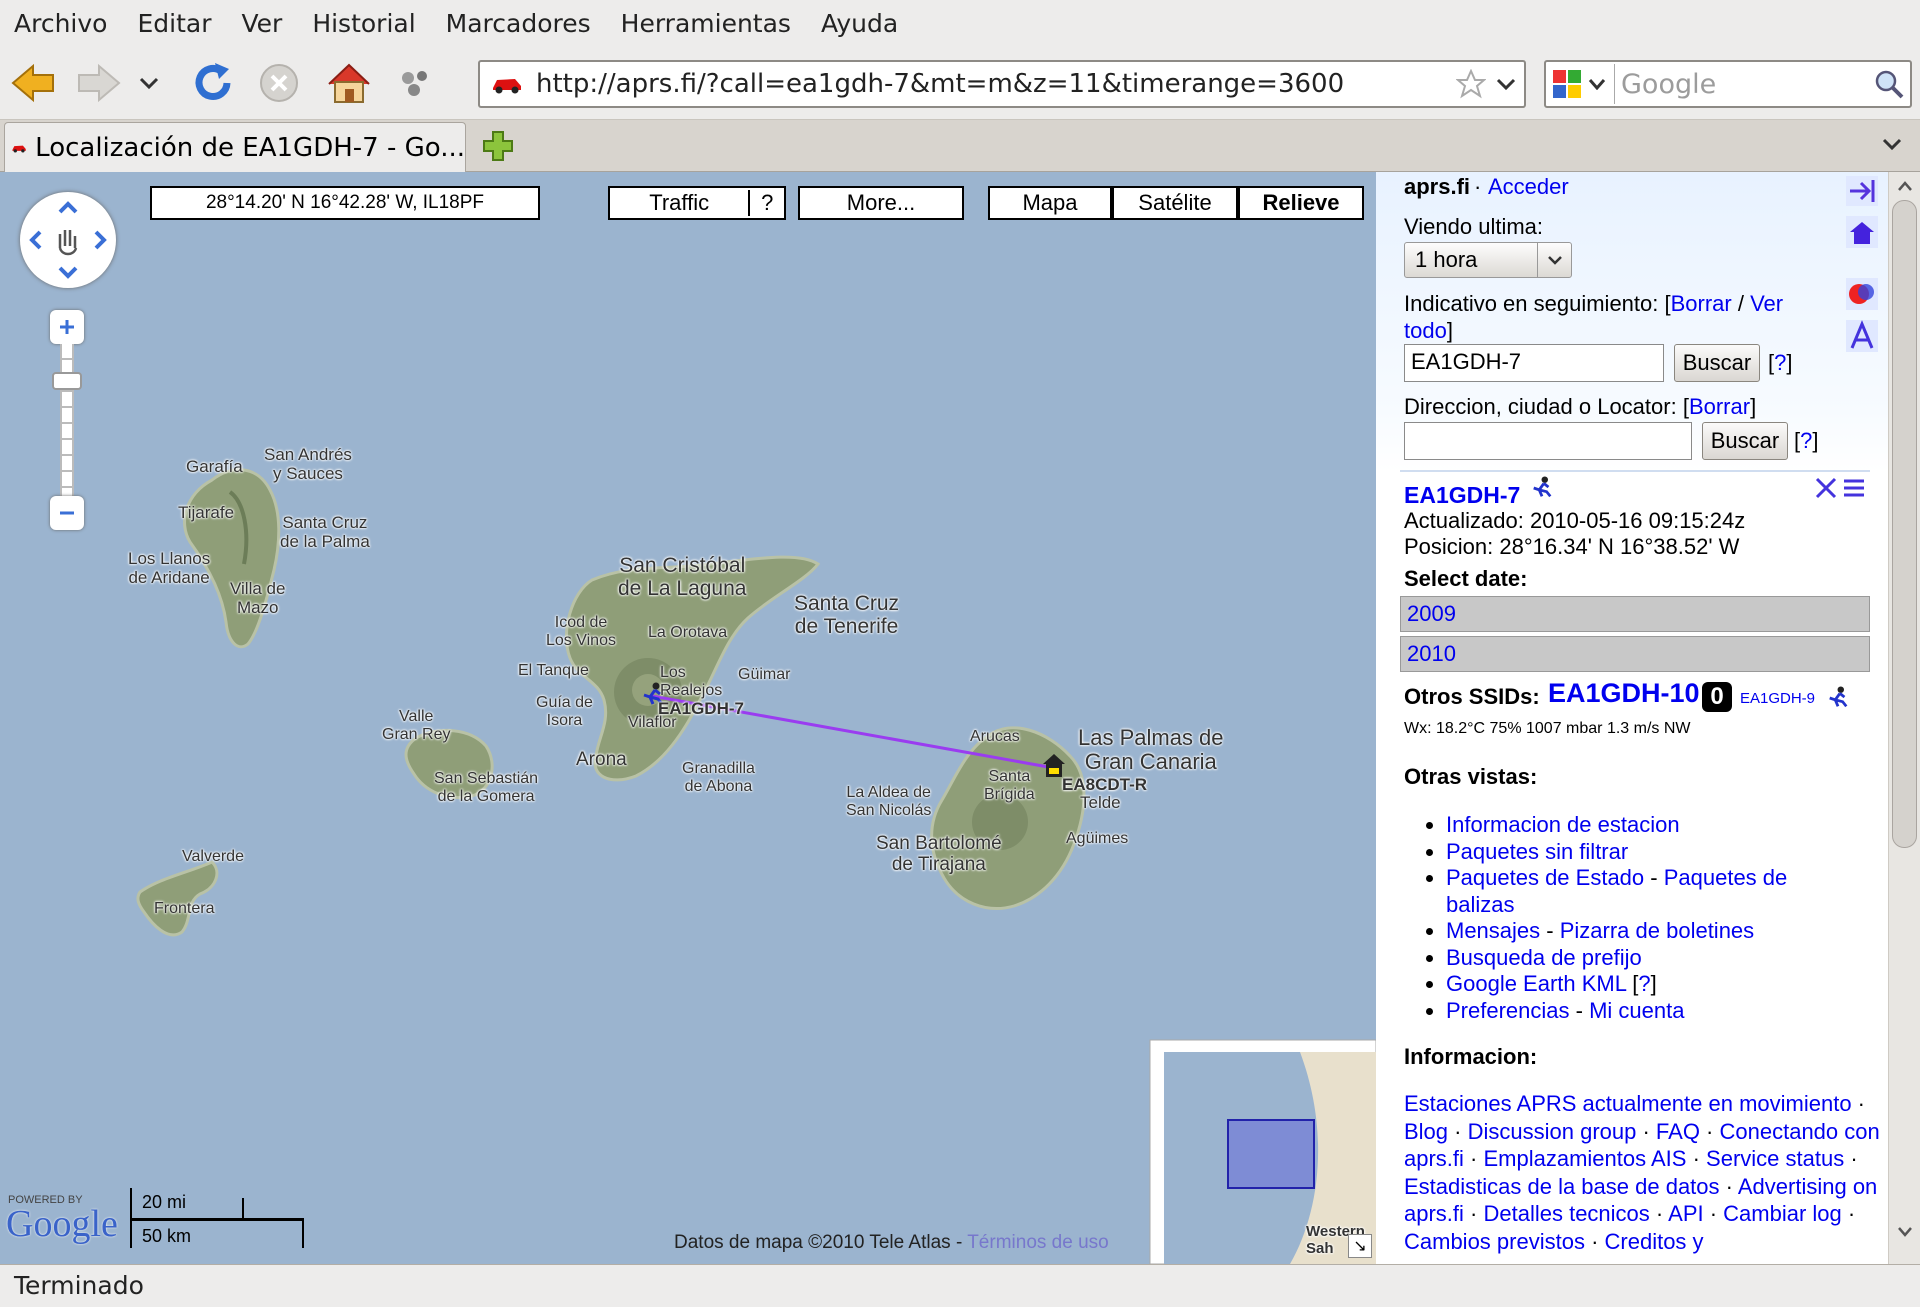 This screenshot has width=1920, height=1307. I want to click on discussion-link: Discussion group, so click(1552, 1131).